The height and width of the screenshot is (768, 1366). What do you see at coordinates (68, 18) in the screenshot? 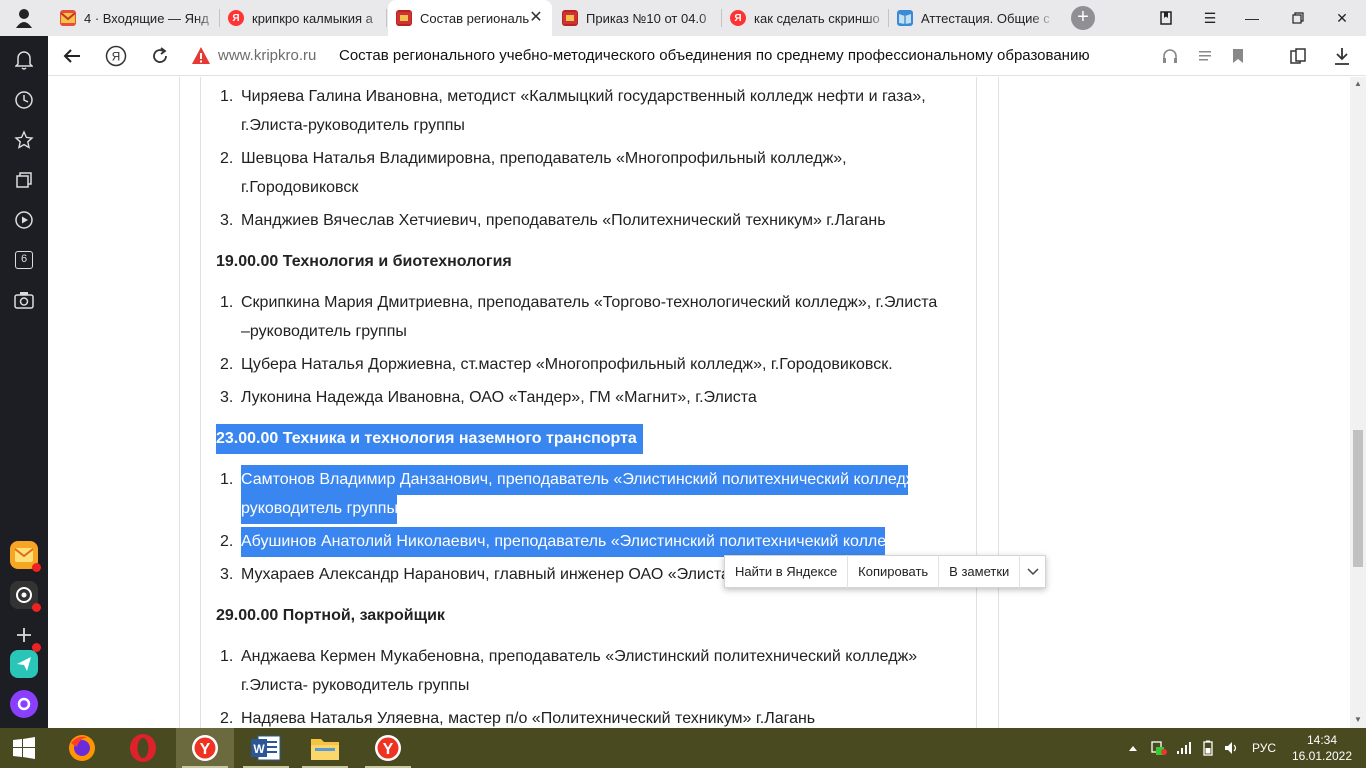
I see `mail-icon` at bounding box center [68, 18].